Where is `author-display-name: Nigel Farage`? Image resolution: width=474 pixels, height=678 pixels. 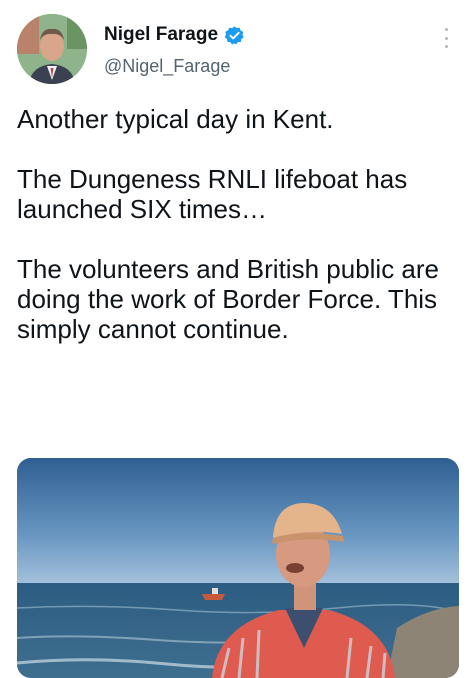
author-display-name: Nigel Farage is located at coordinates (161, 35).